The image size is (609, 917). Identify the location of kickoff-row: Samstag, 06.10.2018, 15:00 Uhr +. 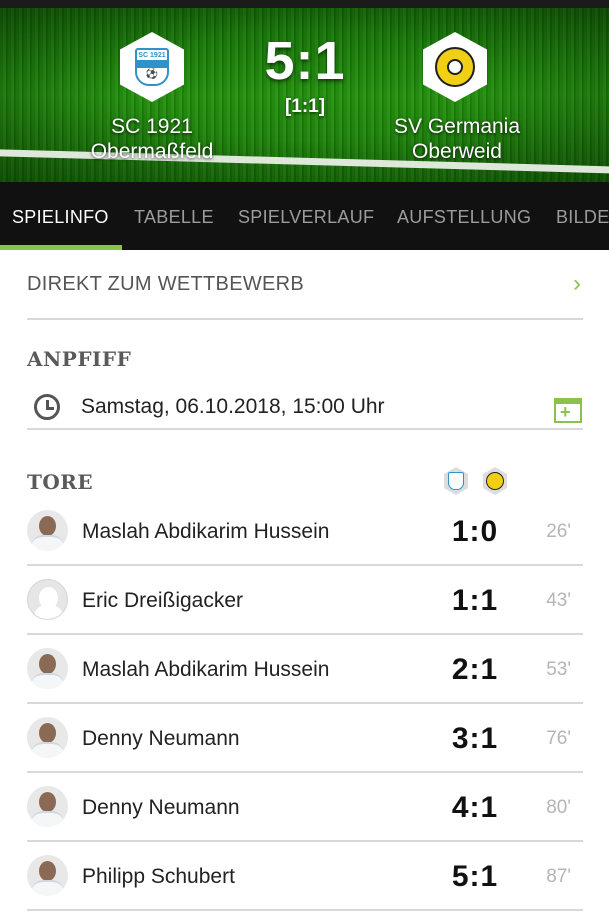
(305, 408).